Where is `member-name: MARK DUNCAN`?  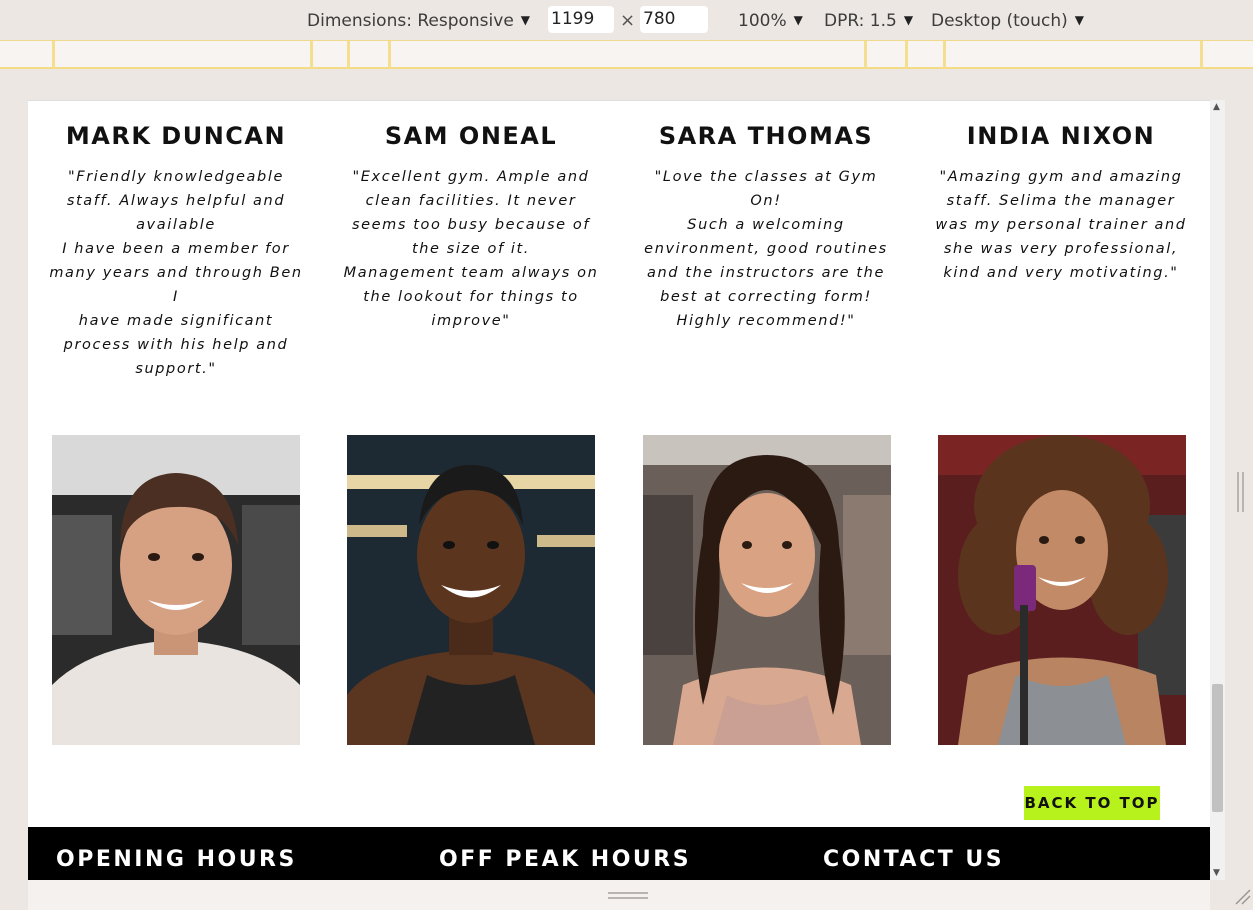 member-name: MARK DUNCAN is located at coordinates (176, 136).